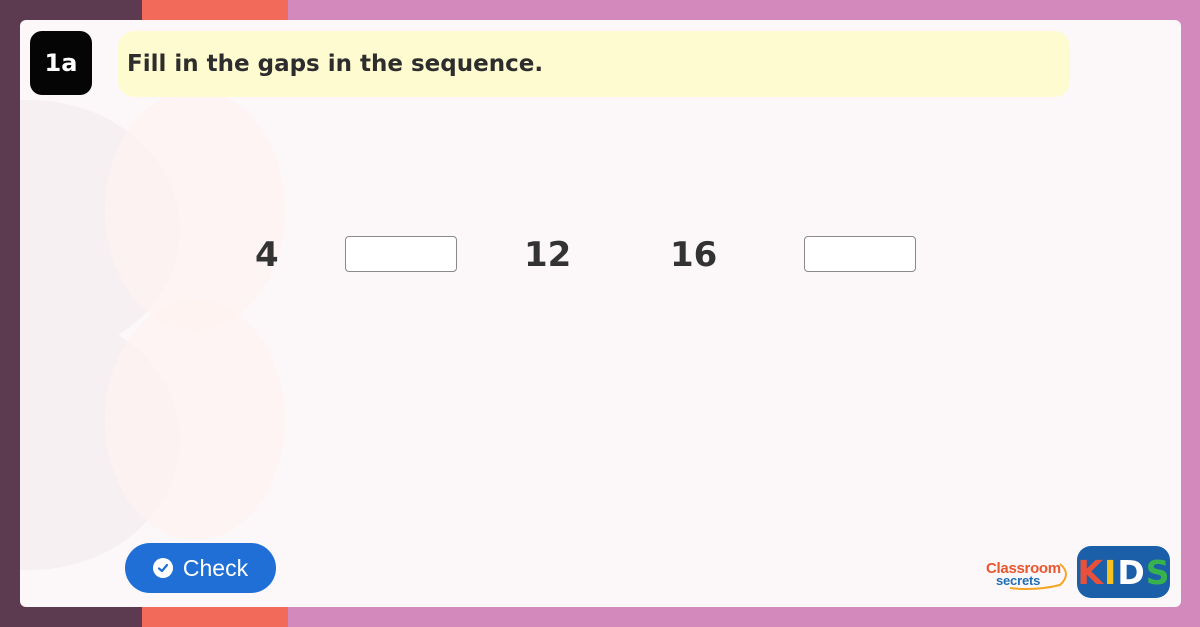 The image size is (1200, 627). I want to click on question-instruction: Fill in the gaps in the sequence., so click(335, 64).